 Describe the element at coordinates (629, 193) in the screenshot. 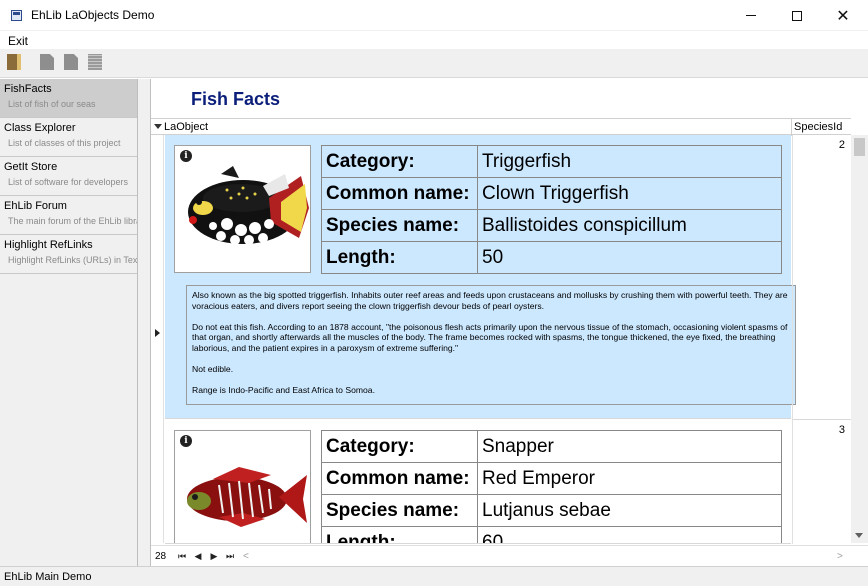

I see `fact-value: Clown Triggerfish` at that location.